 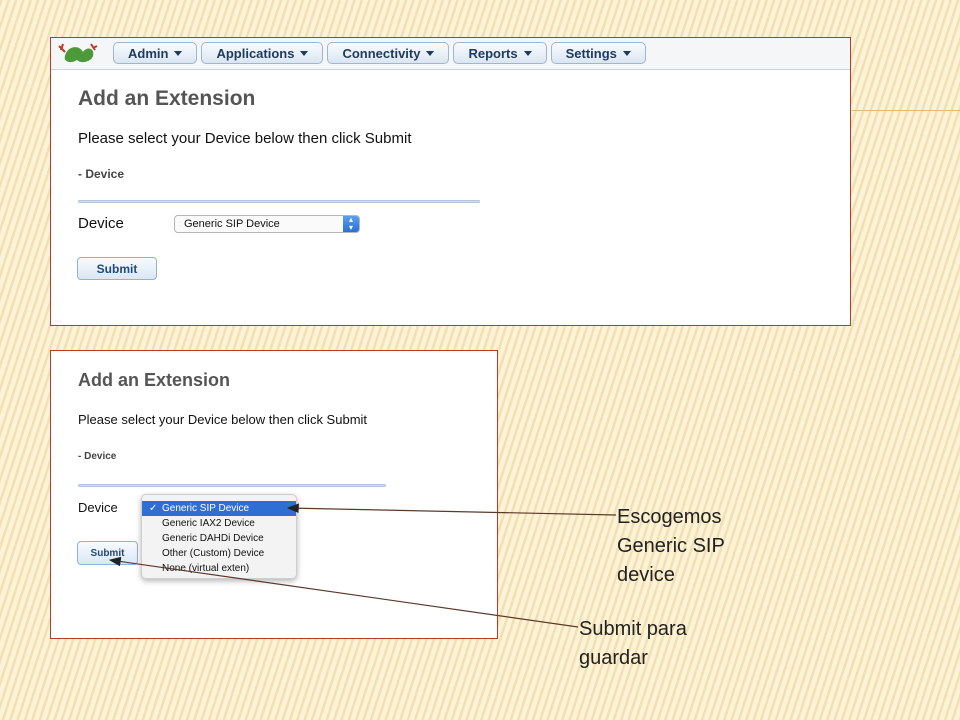 I want to click on annotation-line: Generic SIP, so click(x=671, y=546).